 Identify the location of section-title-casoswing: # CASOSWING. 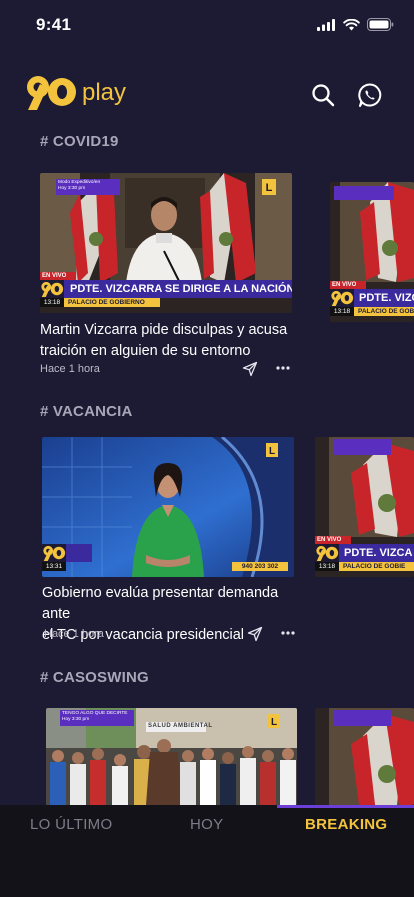
(94, 677).